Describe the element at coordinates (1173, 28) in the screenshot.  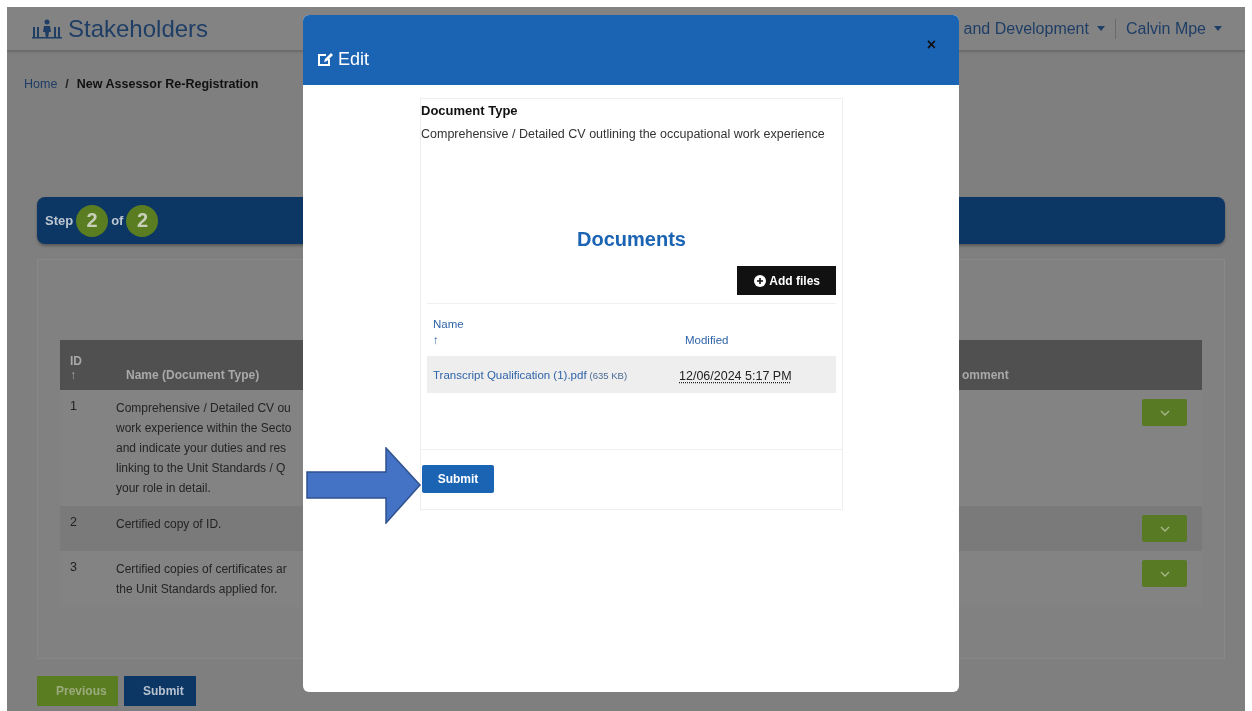
I see `header-menu: Calvin Mpe` at that location.